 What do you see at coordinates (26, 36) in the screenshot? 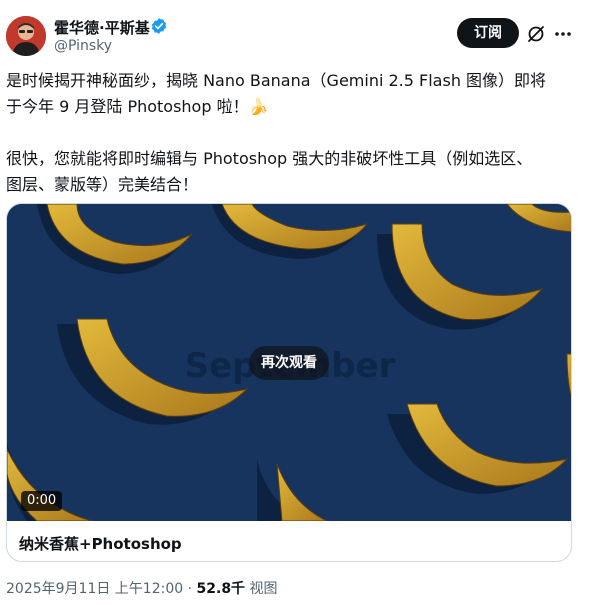
I see `avatar` at bounding box center [26, 36].